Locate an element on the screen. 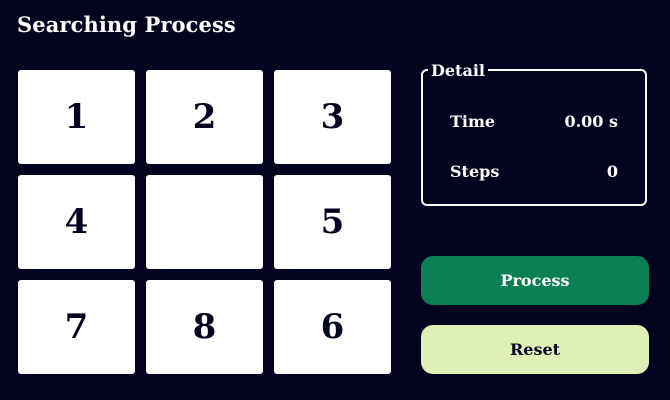  steps-value: 0 is located at coordinates (612, 171).